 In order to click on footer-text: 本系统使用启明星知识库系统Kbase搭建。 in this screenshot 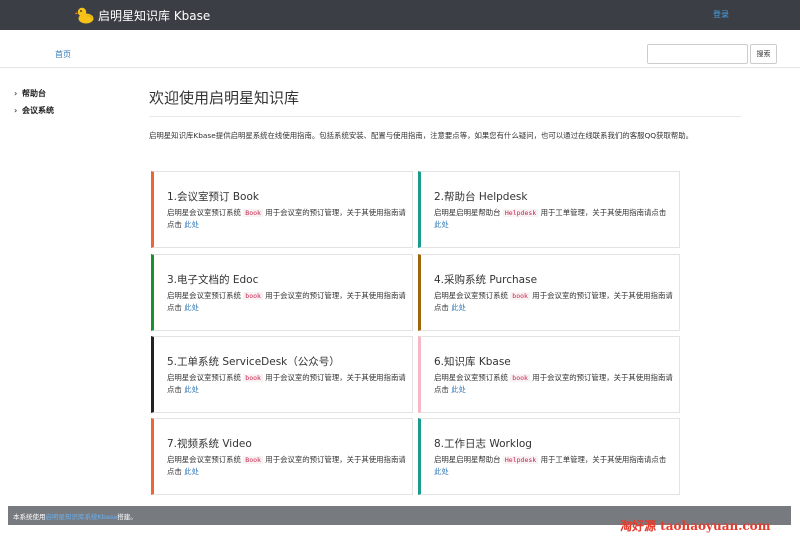, I will do `click(75, 516)`.